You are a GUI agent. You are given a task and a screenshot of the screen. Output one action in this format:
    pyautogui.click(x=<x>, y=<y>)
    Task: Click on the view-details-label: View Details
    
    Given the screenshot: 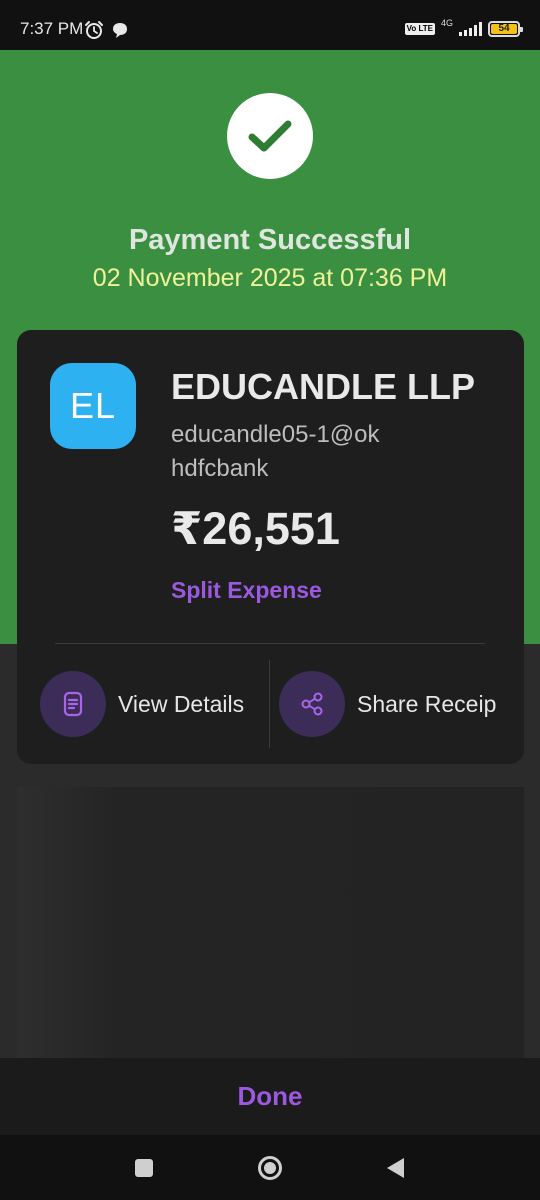 What is the action you would take?
    pyautogui.click(x=181, y=703)
    